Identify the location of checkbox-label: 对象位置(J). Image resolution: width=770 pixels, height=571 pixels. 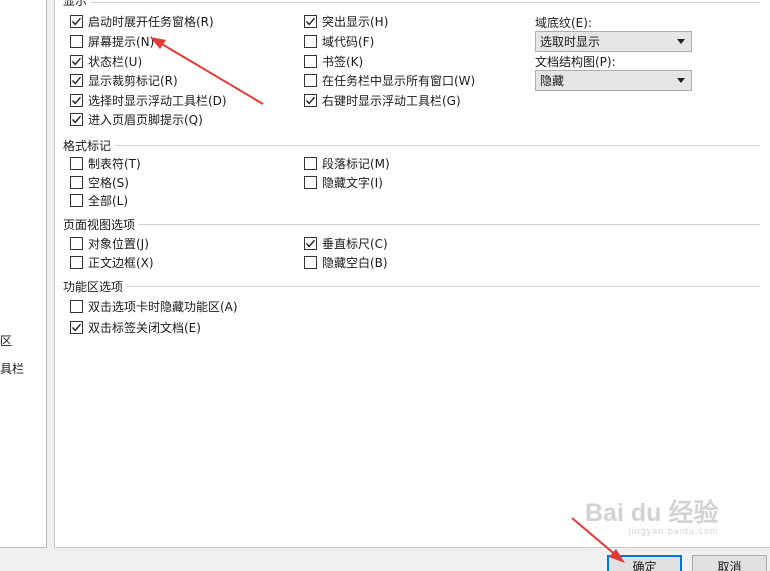
(118, 243).